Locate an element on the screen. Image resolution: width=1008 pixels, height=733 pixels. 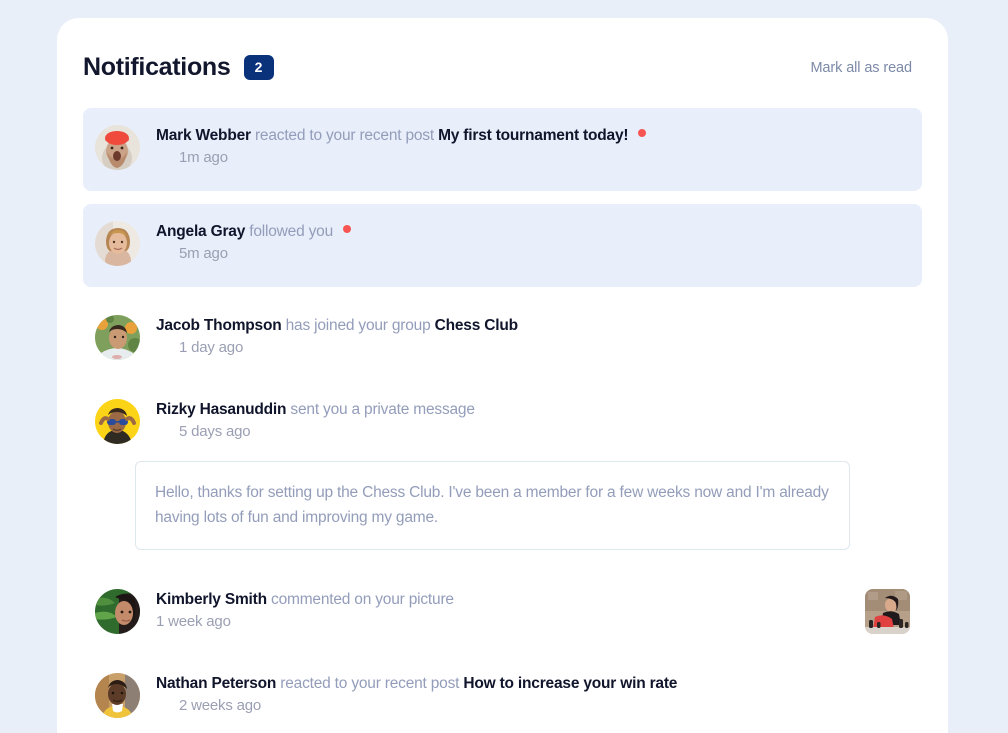
avatar-rizky-hasanuddin is located at coordinates (117, 421).